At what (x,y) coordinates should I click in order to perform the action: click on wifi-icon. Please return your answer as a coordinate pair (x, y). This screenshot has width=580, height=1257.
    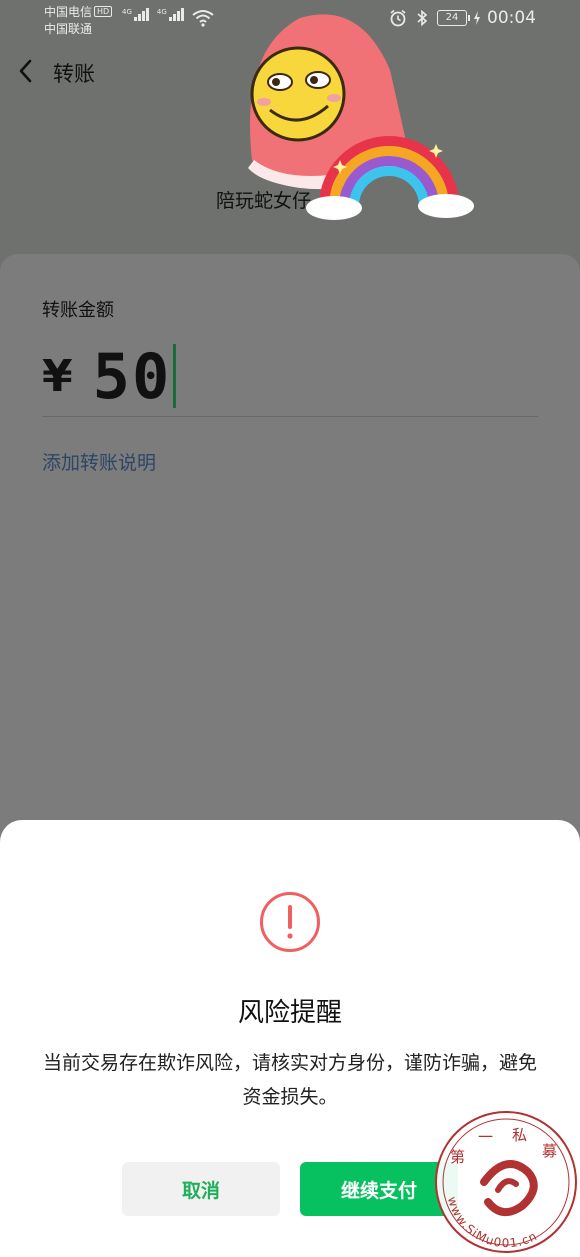
    Looking at the image, I should click on (203, 18).